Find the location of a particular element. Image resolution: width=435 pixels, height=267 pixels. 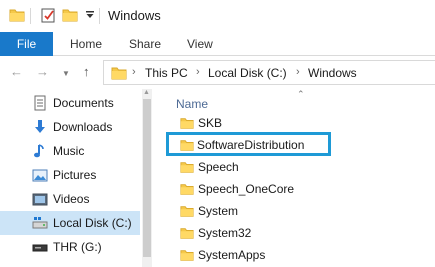

address-folder-icon is located at coordinates (119, 74).